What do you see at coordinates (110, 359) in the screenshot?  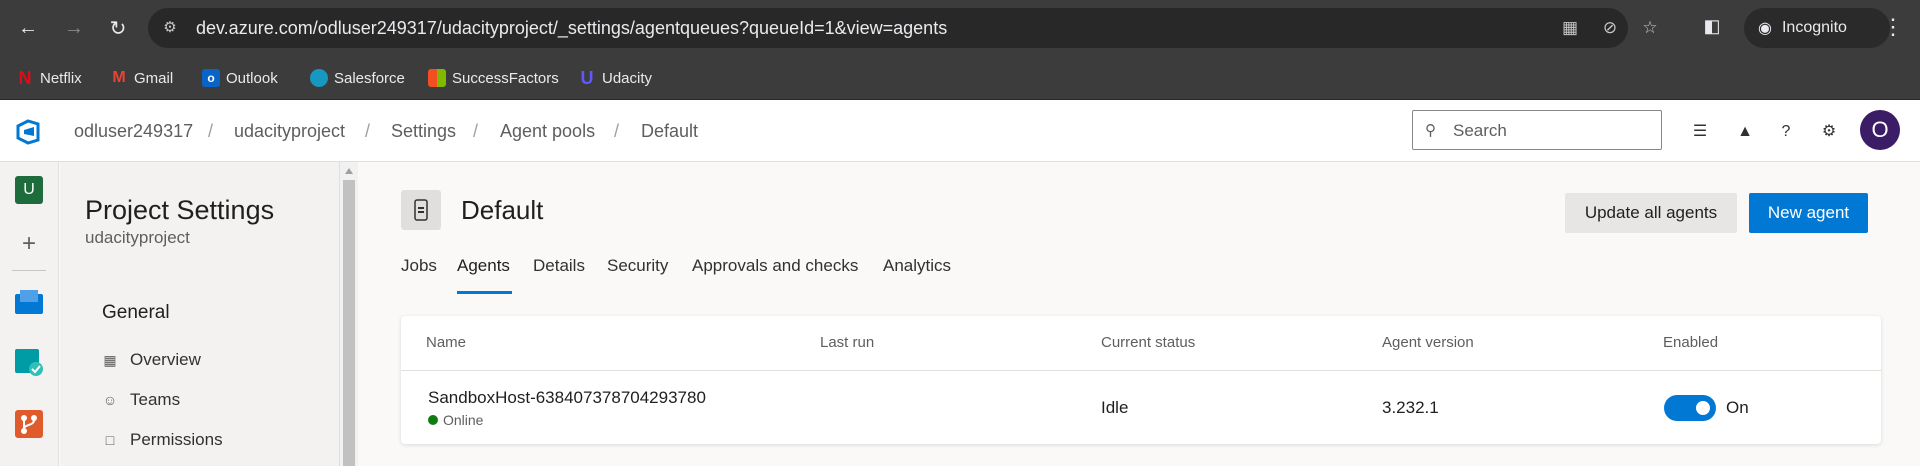 I see `grid-icon: ▦` at bounding box center [110, 359].